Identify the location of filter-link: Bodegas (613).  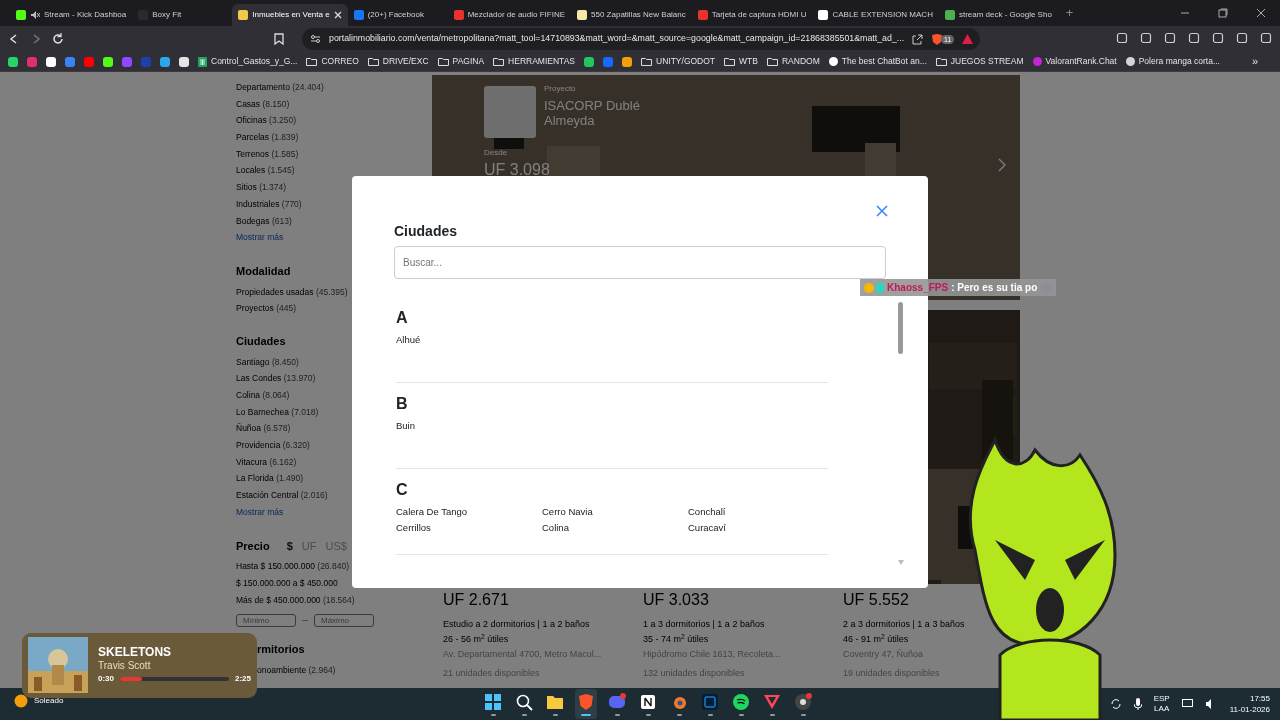
(264, 223).